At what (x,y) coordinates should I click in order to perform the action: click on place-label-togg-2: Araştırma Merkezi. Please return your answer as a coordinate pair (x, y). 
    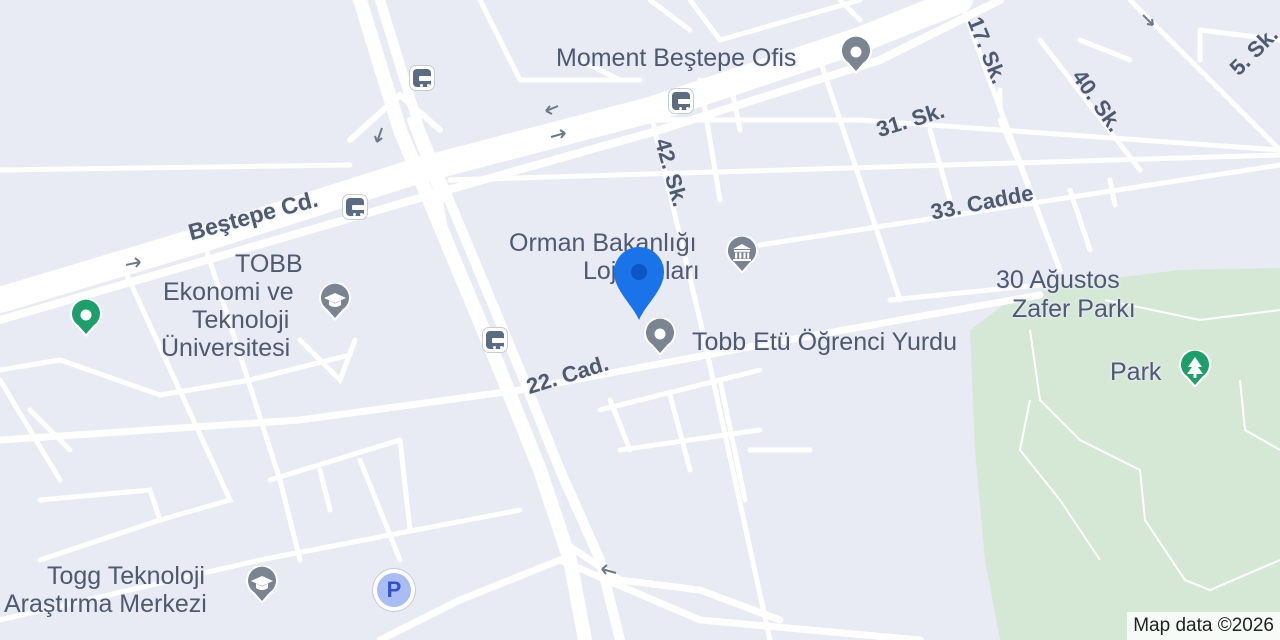
    Looking at the image, I should click on (105, 604).